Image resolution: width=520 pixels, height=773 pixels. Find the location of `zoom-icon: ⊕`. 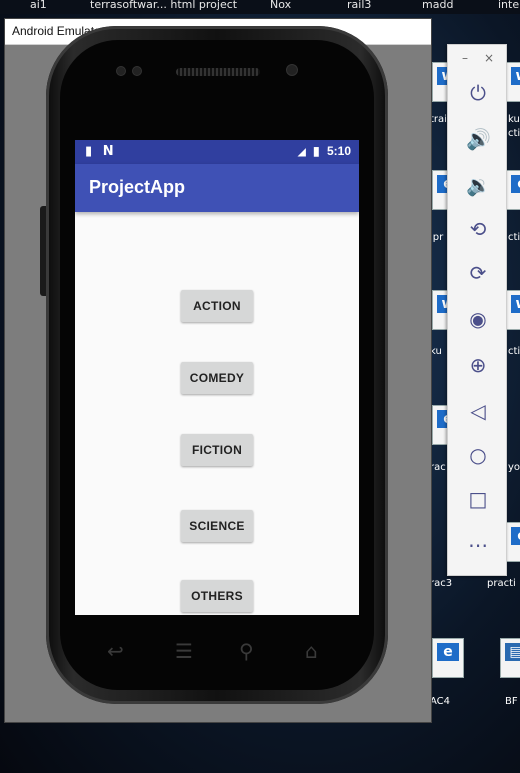

zoom-icon: ⊕ is located at coordinates (478, 365).